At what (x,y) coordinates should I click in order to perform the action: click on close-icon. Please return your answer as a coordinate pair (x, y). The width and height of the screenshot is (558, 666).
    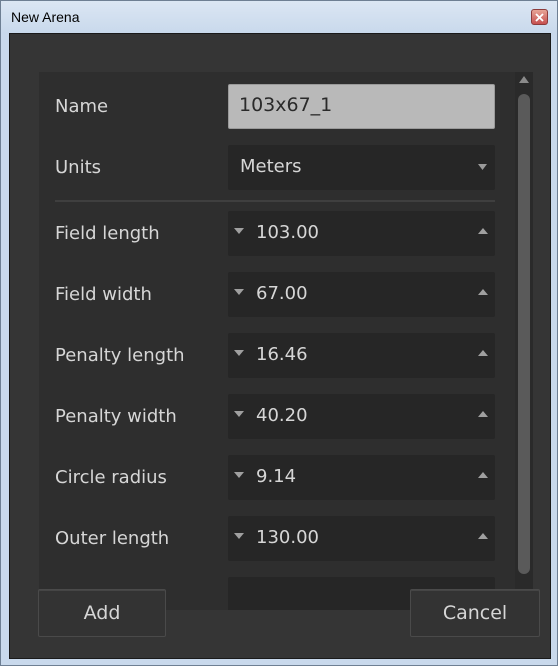
    Looking at the image, I should click on (539, 17).